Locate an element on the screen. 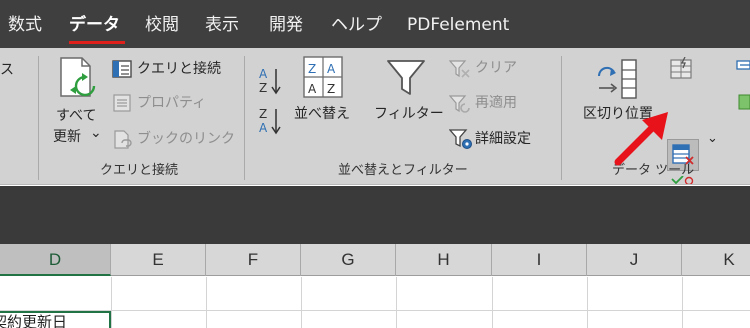 The height and width of the screenshot is (328, 750). advanced-filter-icon is located at coordinates (461, 139).